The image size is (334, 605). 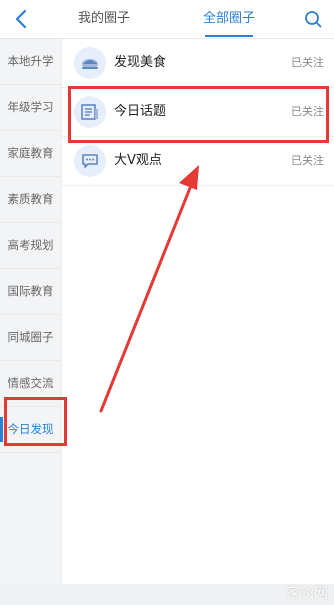 I want to click on circle-name: 大V观点, so click(x=138, y=160).